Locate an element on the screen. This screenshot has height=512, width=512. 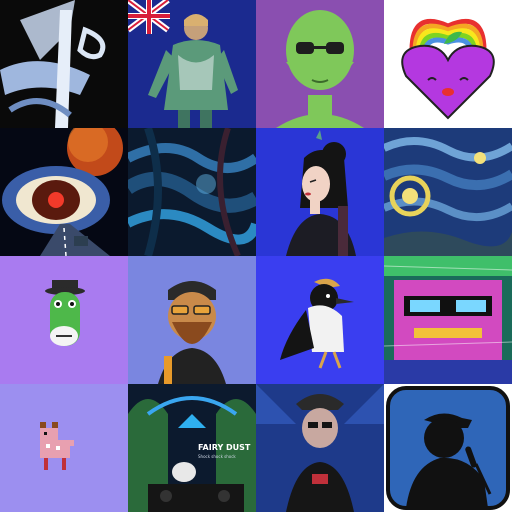
cosmic-eye-icon is located at coordinates (64, 192).